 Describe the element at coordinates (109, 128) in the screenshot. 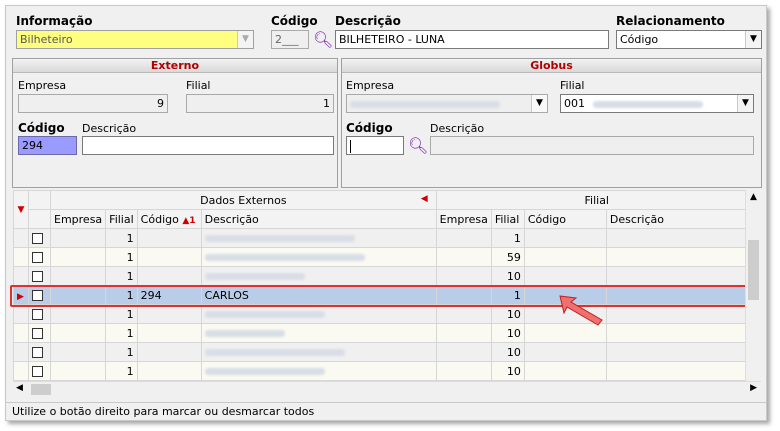

I see `externo-descricao-label: Descrição` at that location.